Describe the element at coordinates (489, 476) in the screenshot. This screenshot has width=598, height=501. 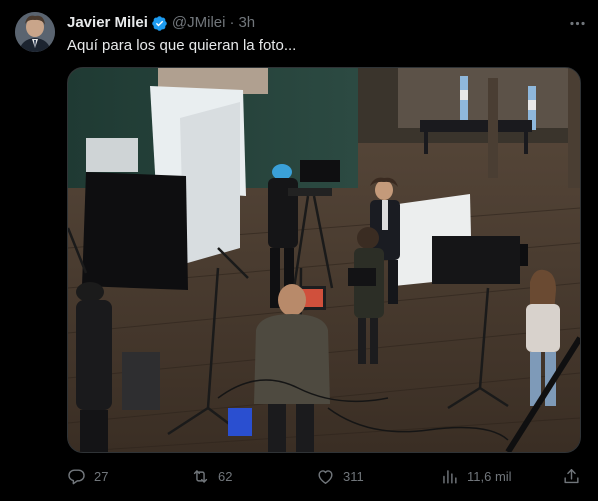
I see `views-count: 11,6 mil` at that location.